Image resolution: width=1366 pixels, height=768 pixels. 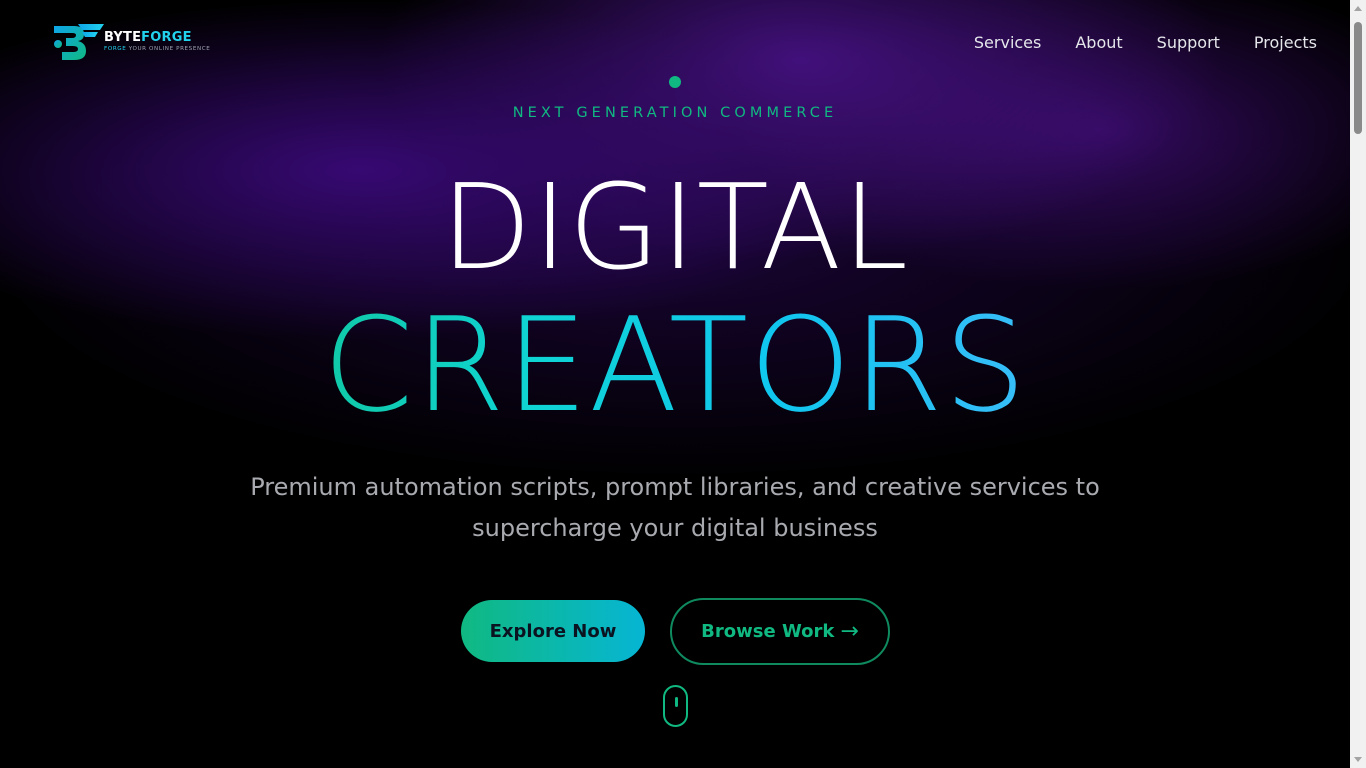 What do you see at coordinates (1358, 759) in the screenshot?
I see `scroll-down-arrow-icon` at bounding box center [1358, 759].